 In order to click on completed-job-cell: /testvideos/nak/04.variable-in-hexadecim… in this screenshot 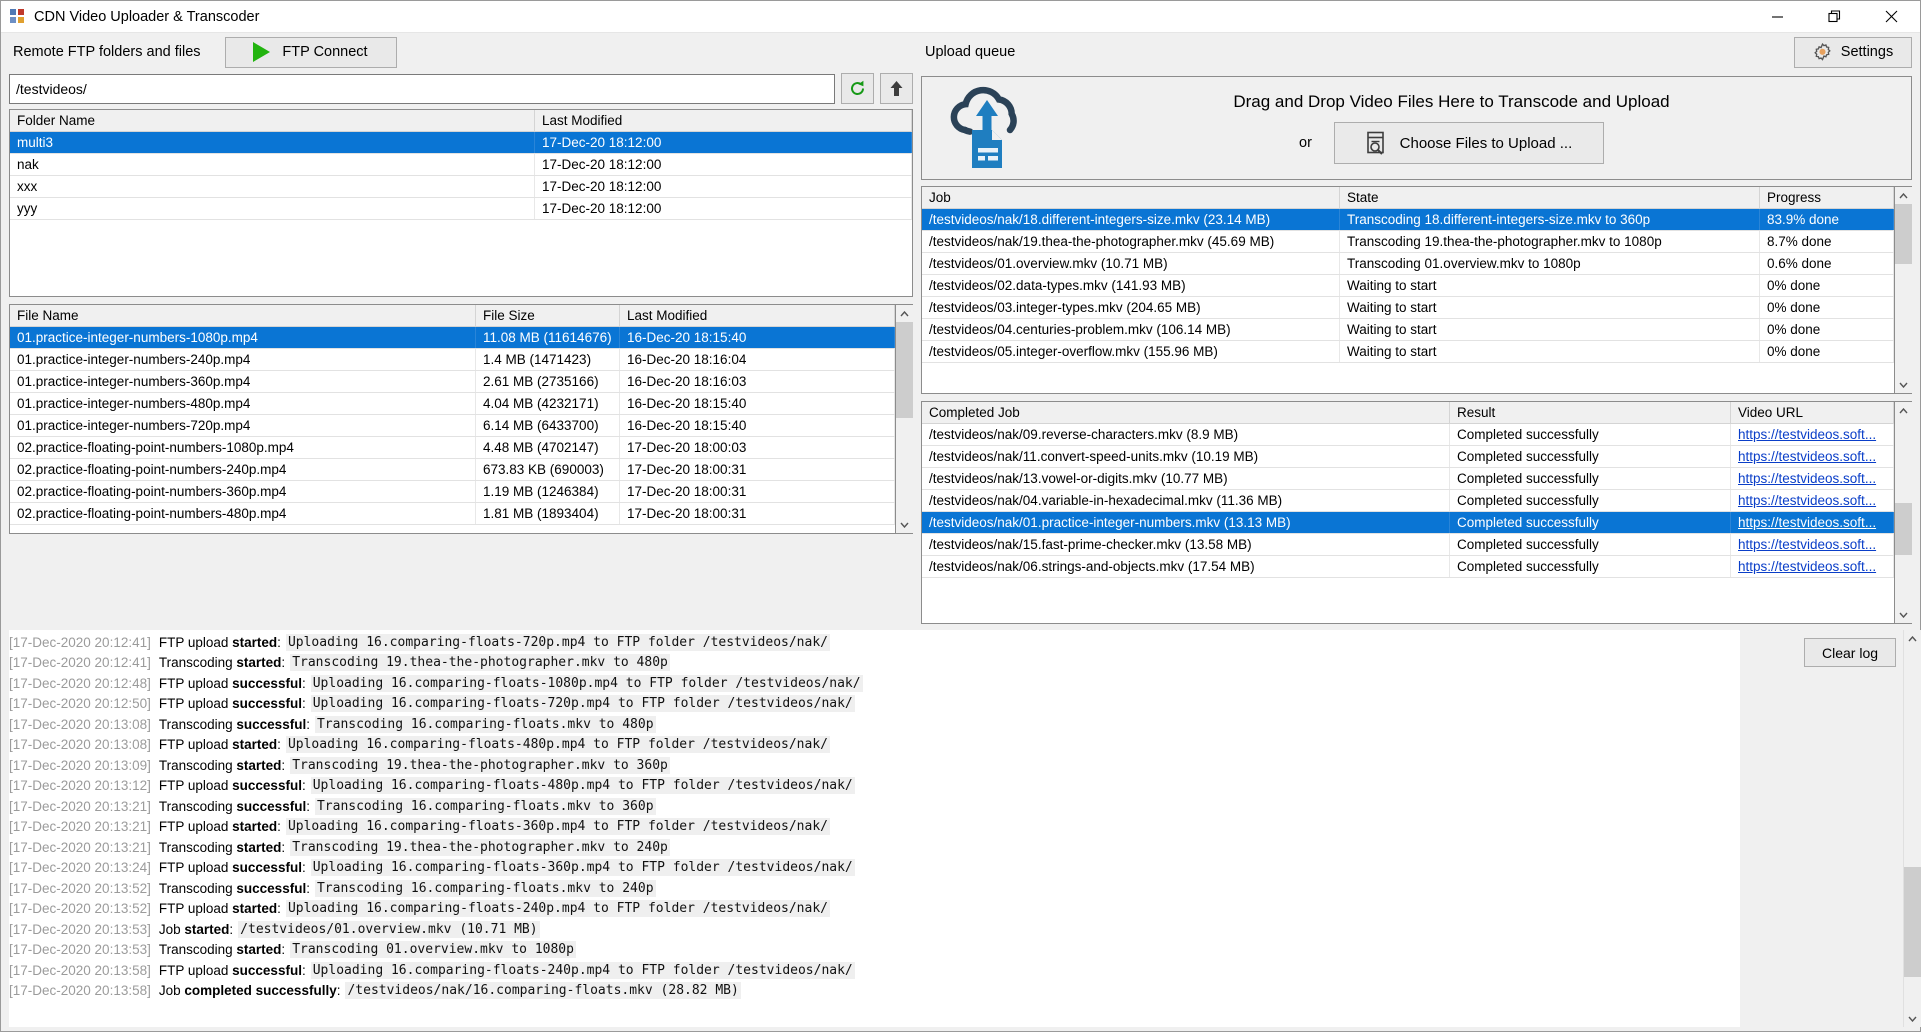, I will do `click(1186, 500)`.